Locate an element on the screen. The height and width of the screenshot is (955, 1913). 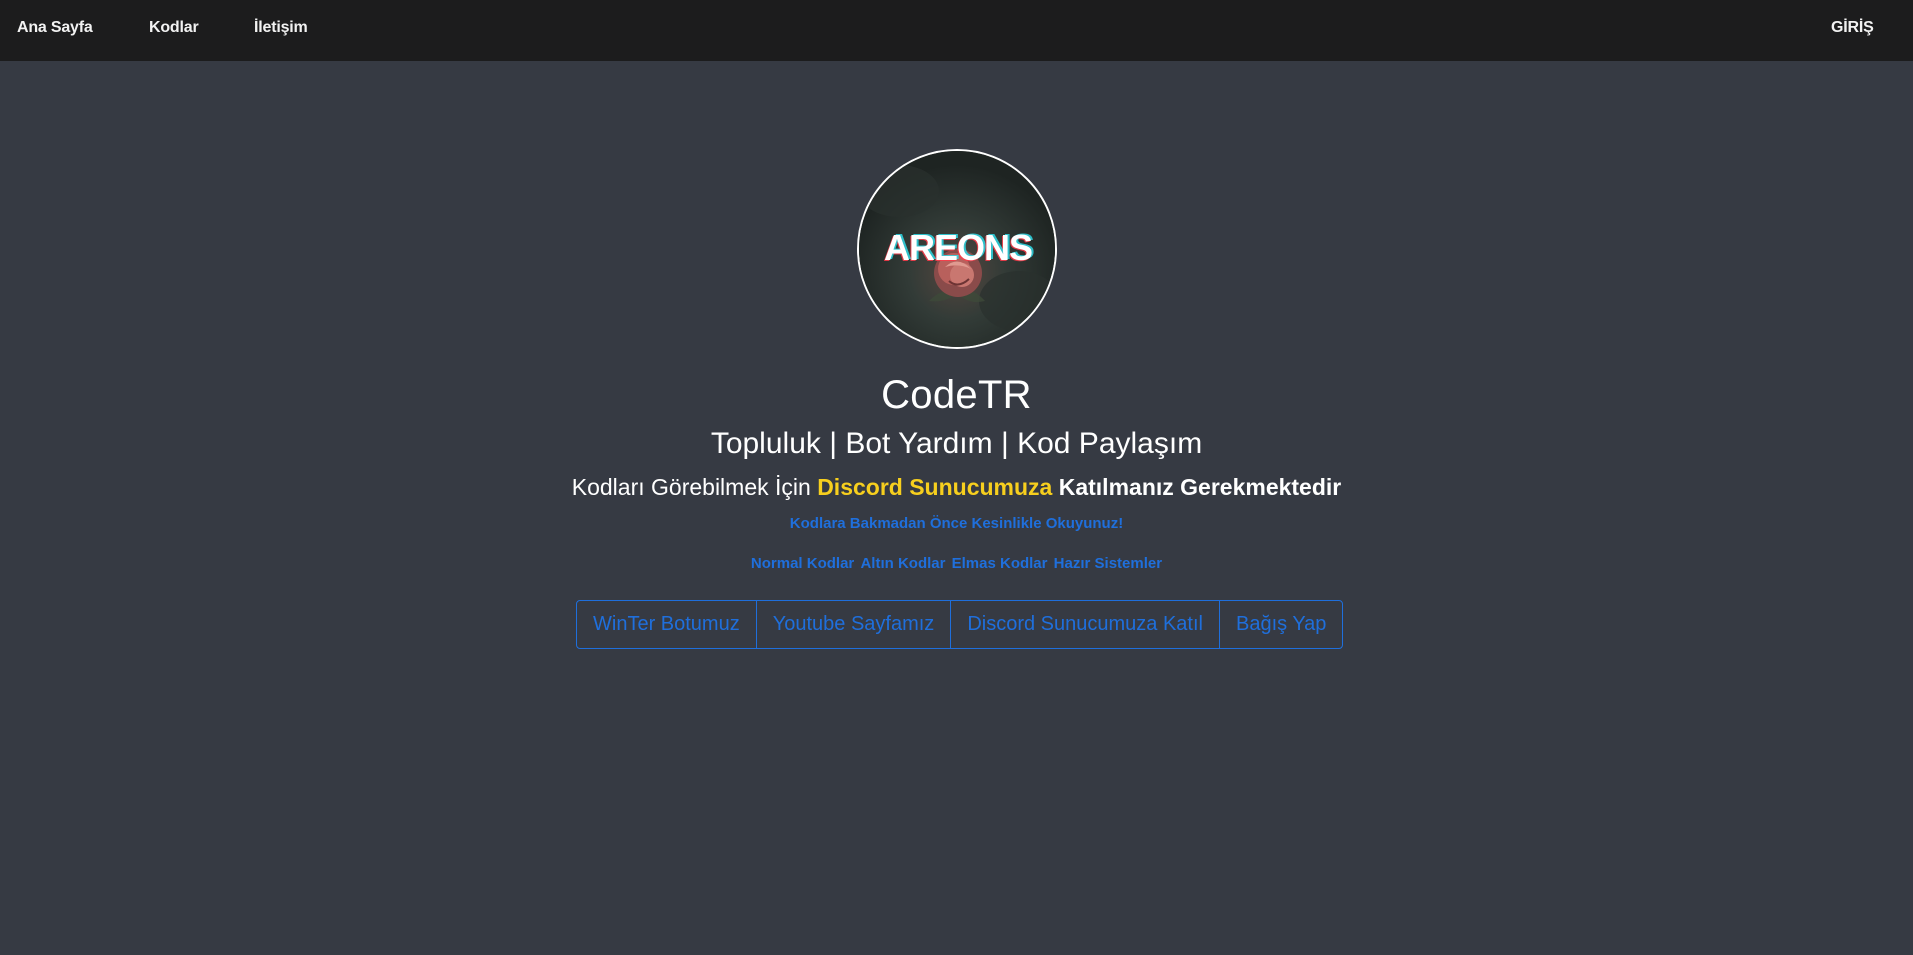
notice-prefix: Kodları Görebilmek İçin is located at coordinates (691, 487).